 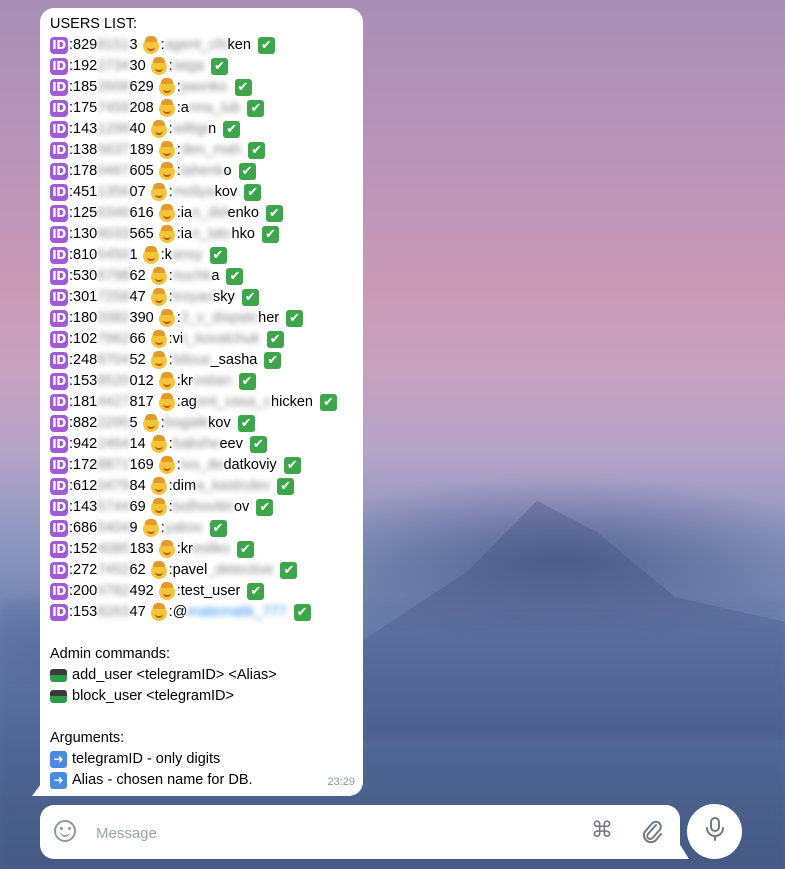 What do you see at coordinates (65, 831) in the screenshot?
I see `emoji-icon` at bounding box center [65, 831].